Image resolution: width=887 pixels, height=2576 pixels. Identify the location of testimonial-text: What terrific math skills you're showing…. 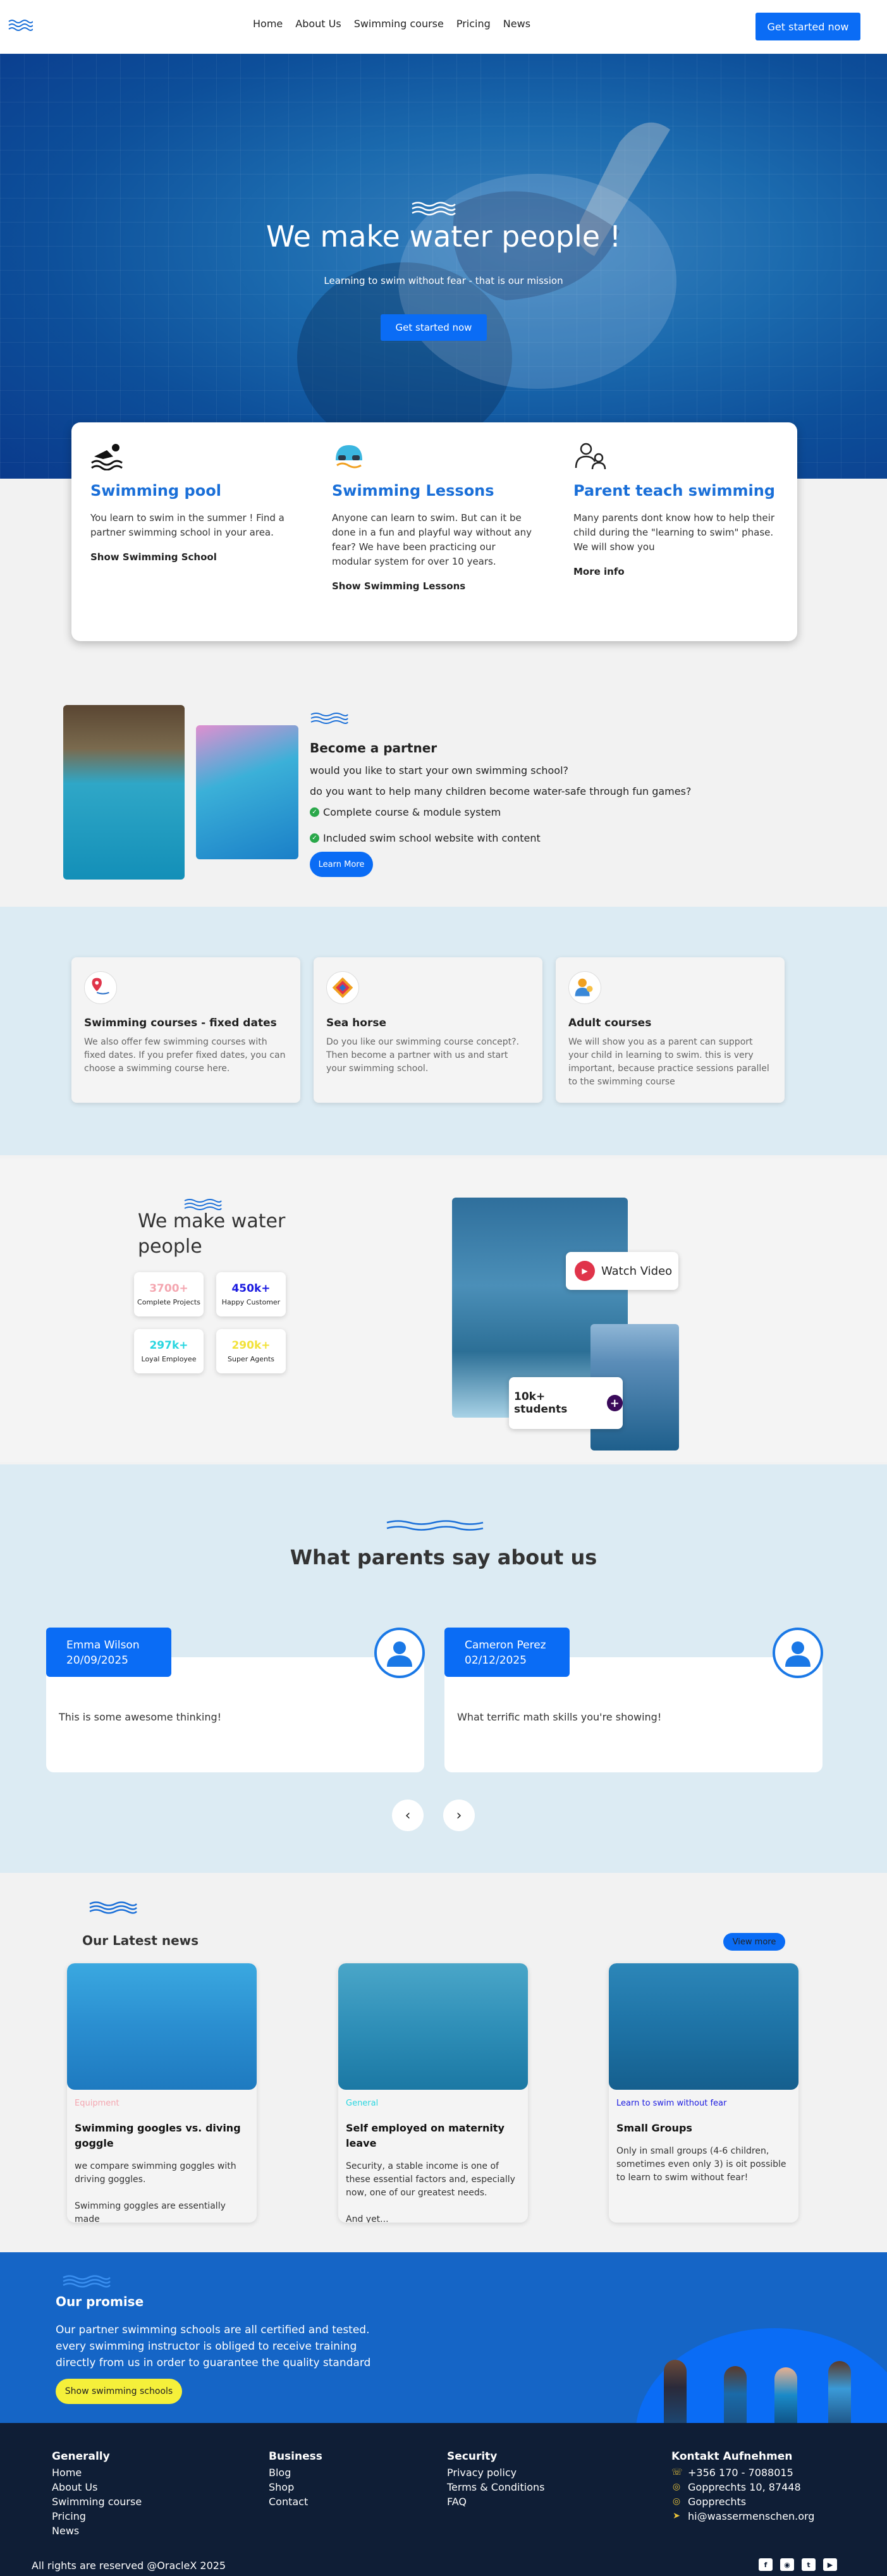
(559, 1717).